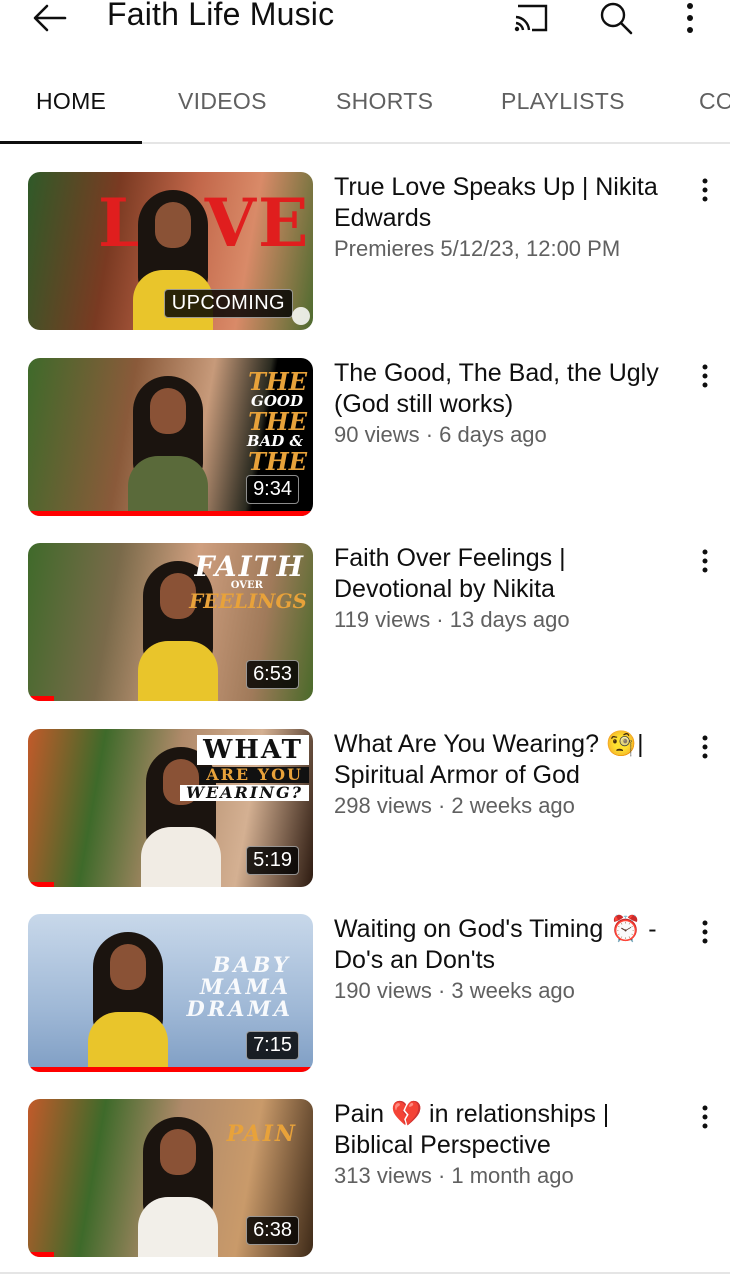  I want to click on video-metadata: 313 views · 1 month ago, so click(454, 1175).